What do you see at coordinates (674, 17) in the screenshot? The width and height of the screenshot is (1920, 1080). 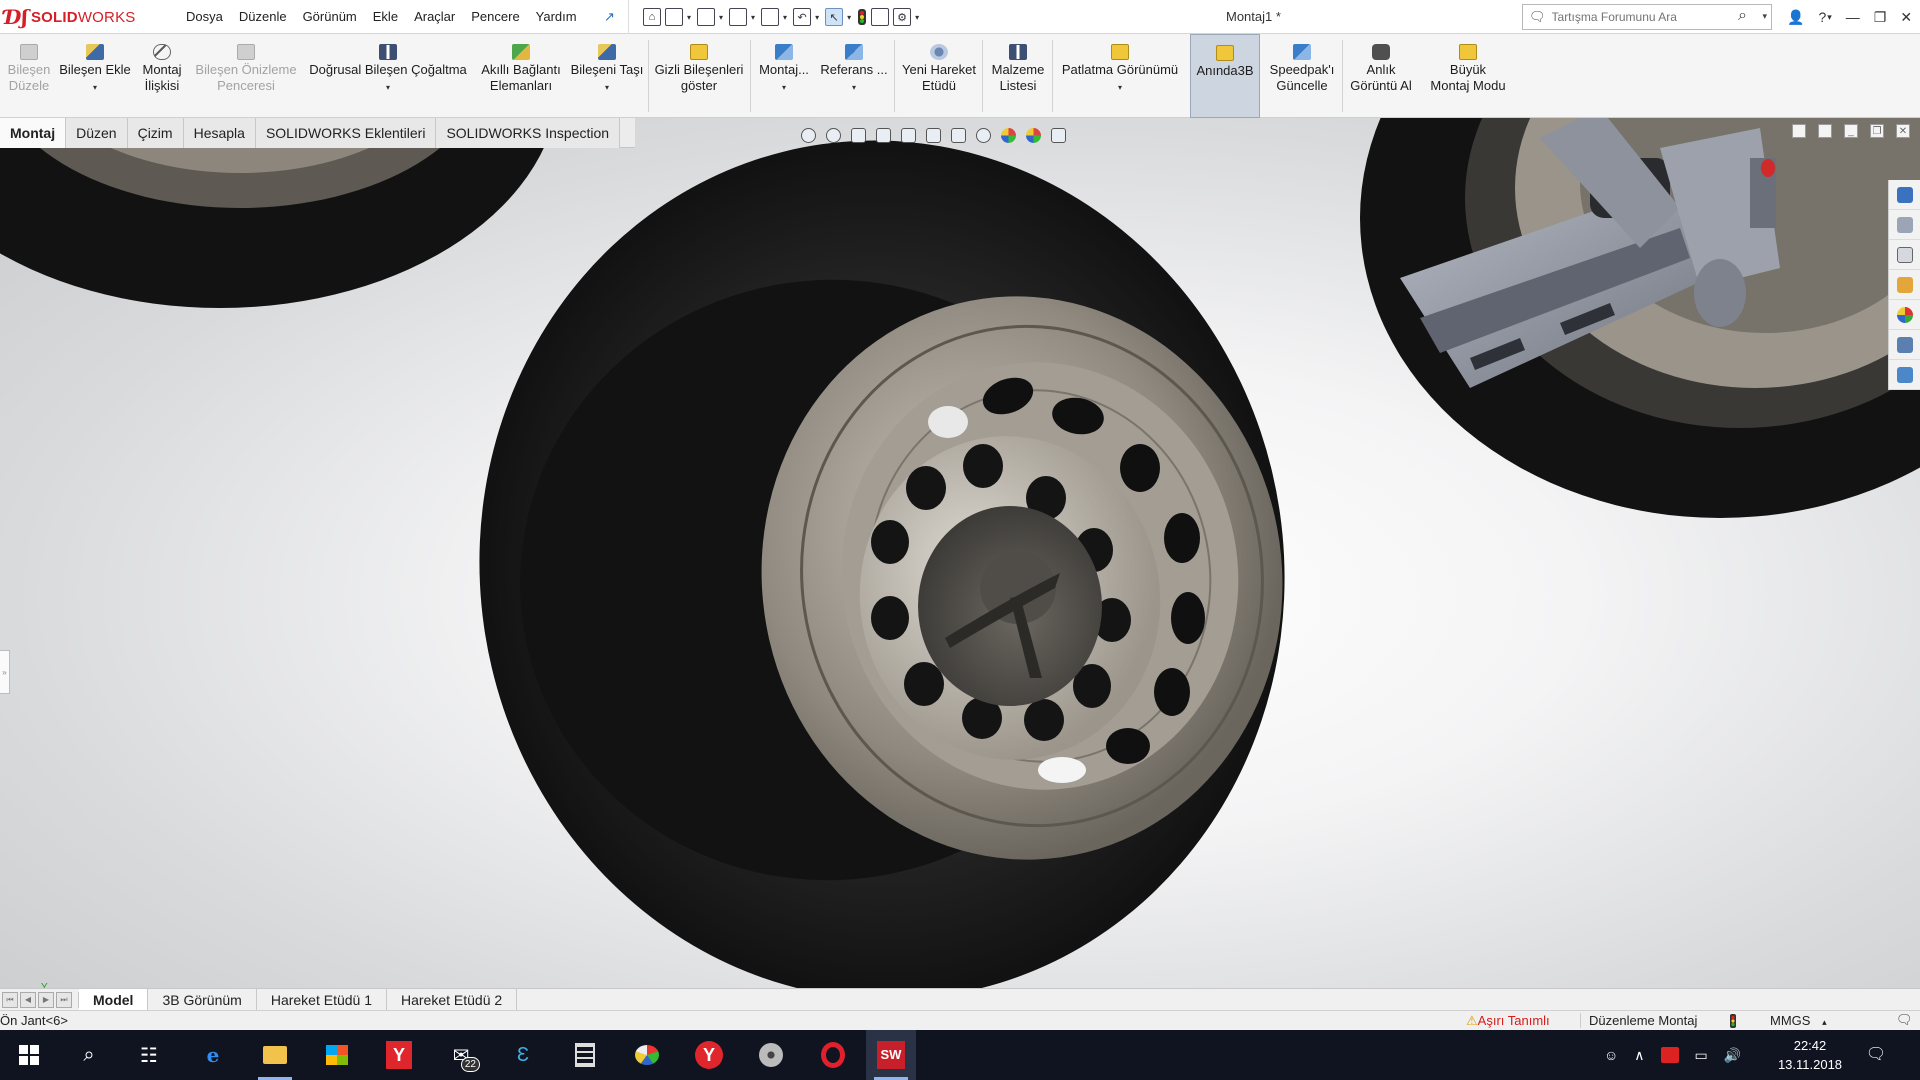 I see `new-document-icon` at bounding box center [674, 17].